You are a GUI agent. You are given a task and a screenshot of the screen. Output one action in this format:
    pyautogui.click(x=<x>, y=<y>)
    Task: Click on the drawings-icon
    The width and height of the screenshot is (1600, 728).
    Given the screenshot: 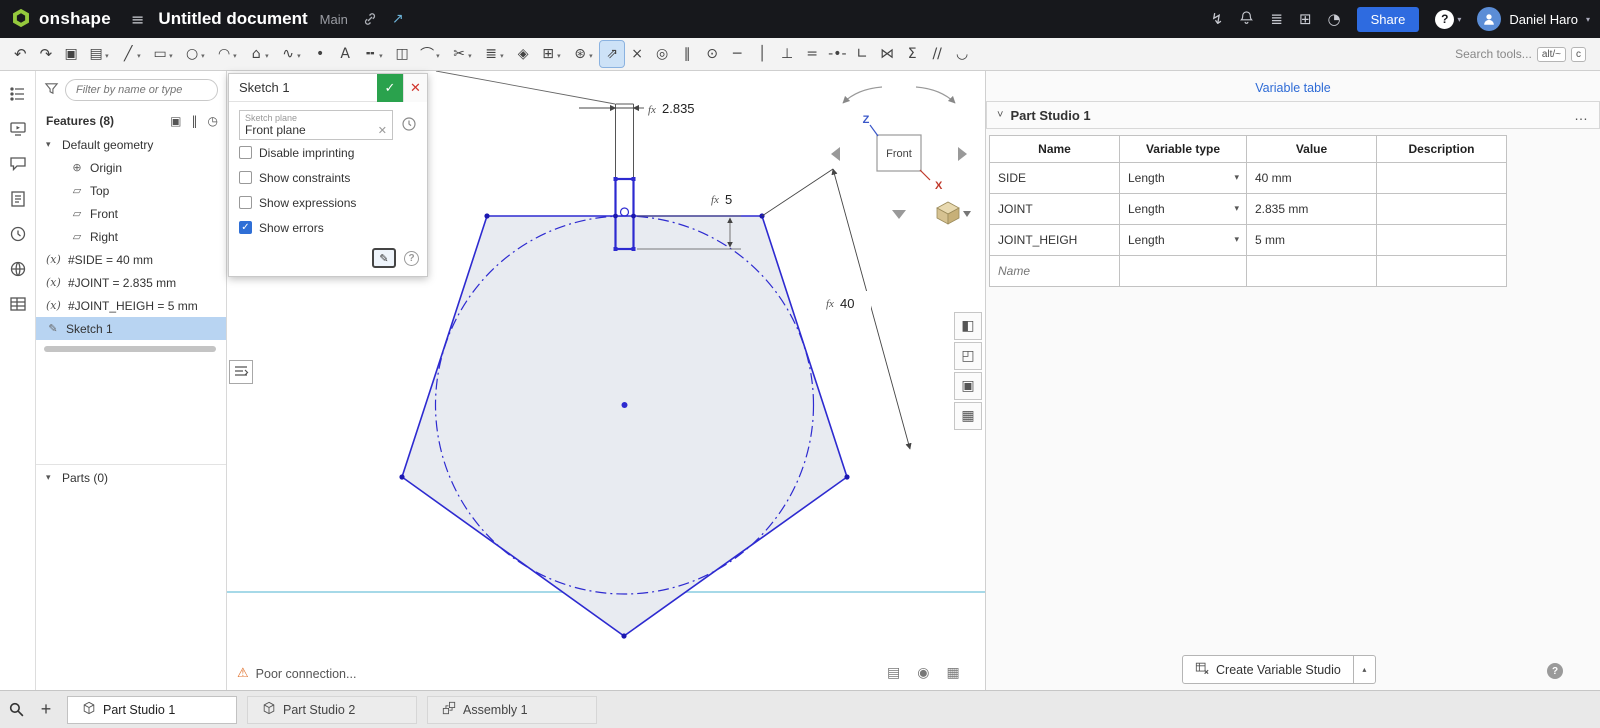 What is the action you would take?
    pyautogui.click(x=18, y=199)
    